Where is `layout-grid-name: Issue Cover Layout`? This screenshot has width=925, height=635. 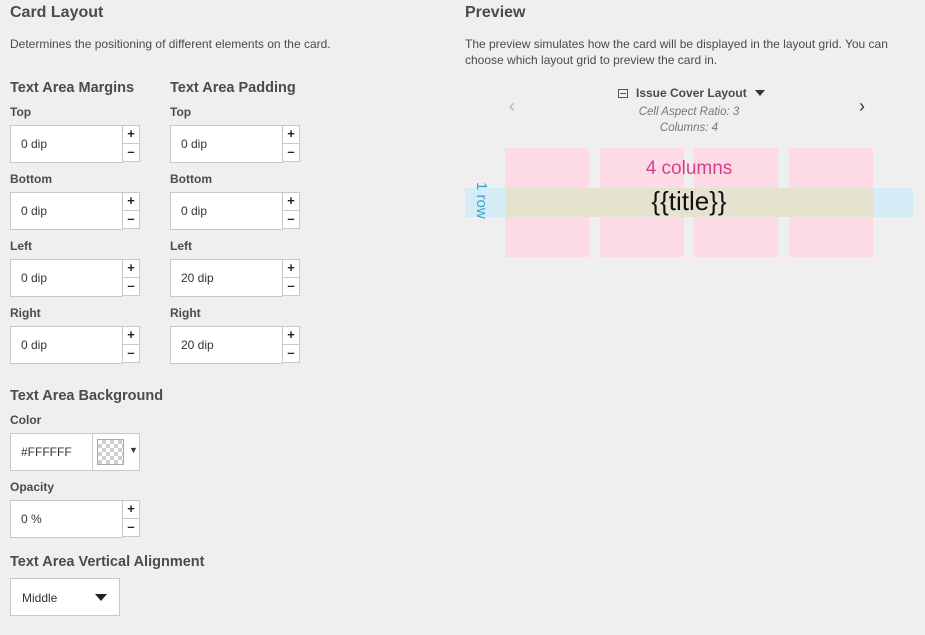
layout-grid-name: Issue Cover Layout is located at coordinates (691, 93).